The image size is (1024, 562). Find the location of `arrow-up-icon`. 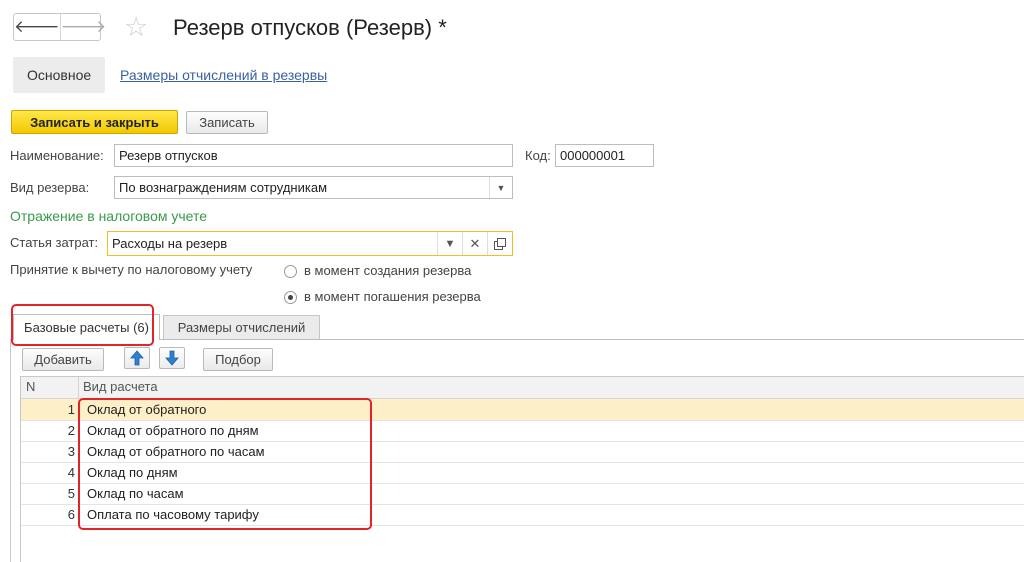

arrow-up-icon is located at coordinates (137, 358).